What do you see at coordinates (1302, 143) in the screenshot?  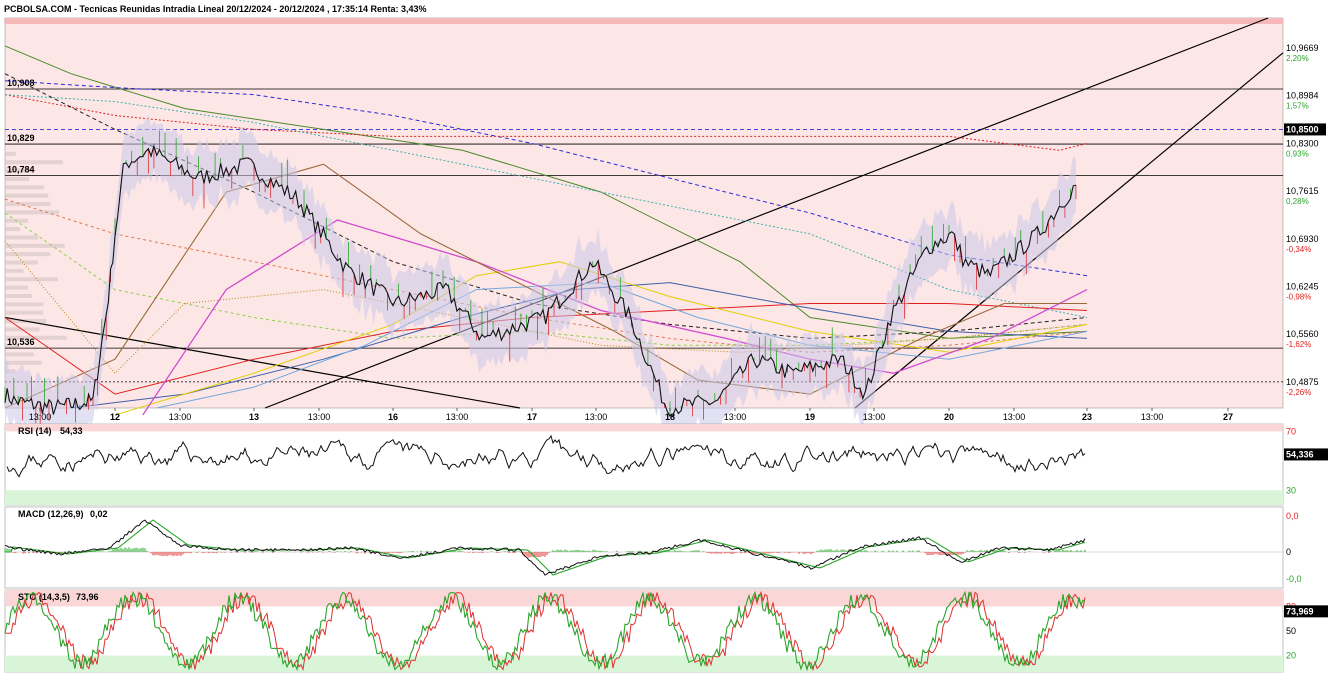 I see `y-tick-label: 10,8300` at bounding box center [1302, 143].